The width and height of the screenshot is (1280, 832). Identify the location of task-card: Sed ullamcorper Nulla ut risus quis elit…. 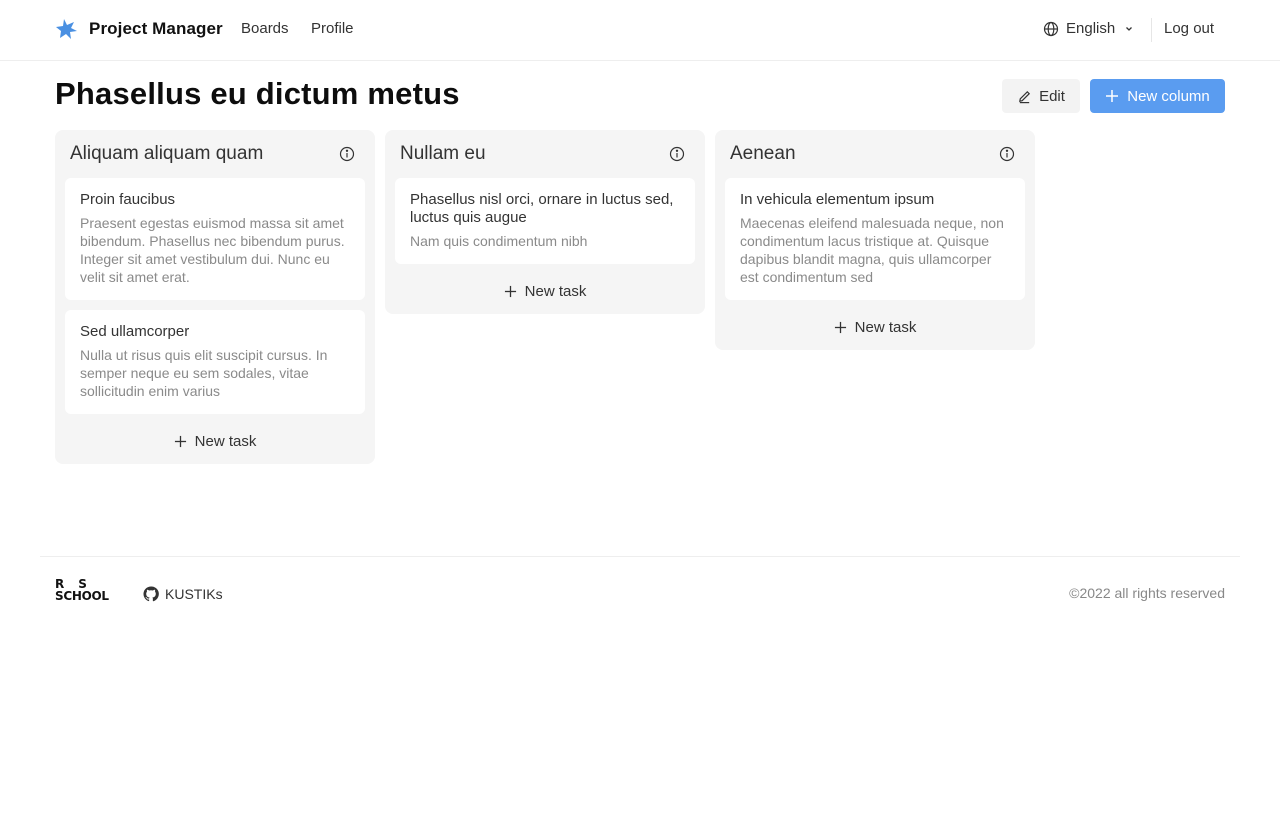
(215, 362).